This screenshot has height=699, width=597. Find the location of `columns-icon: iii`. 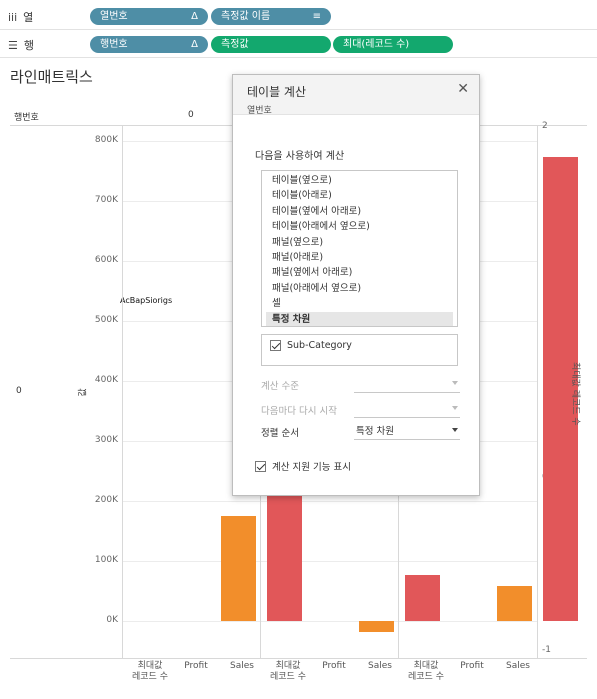

columns-icon: iii is located at coordinates (13, 17).